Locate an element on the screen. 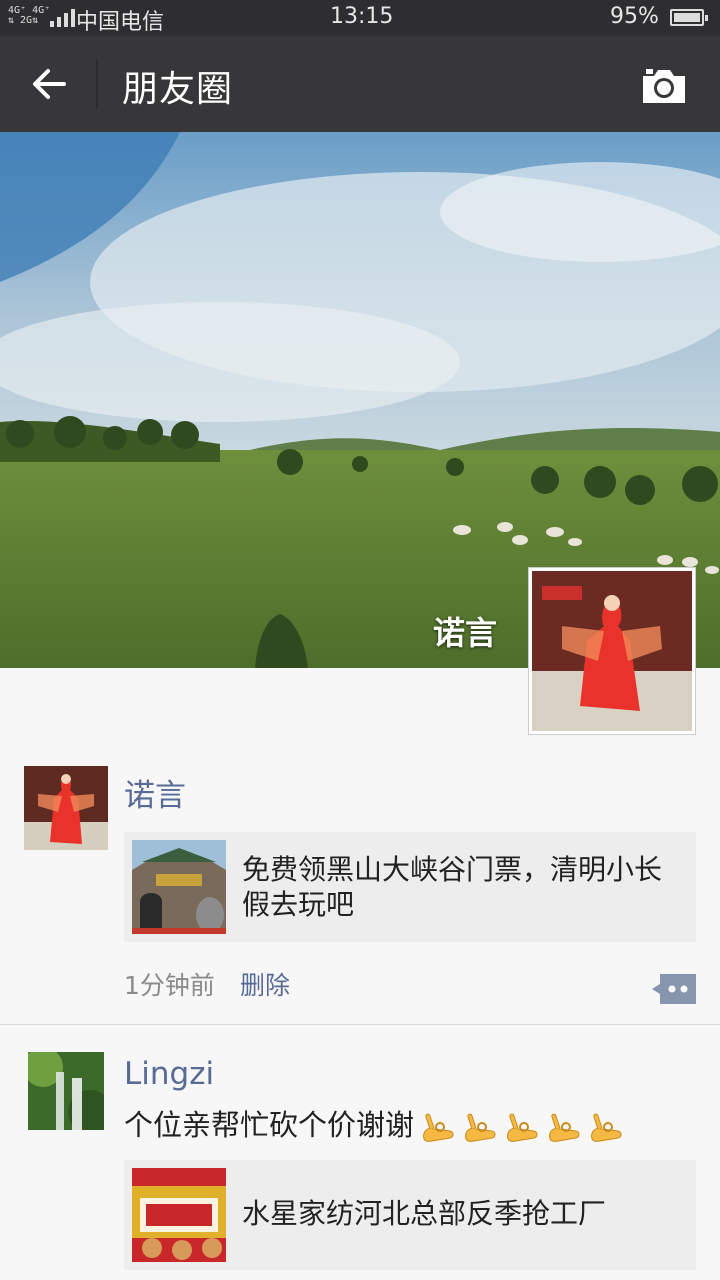 This screenshot has height=1280, width=720. post-author-name: Lingzi is located at coordinates (169, 1074).